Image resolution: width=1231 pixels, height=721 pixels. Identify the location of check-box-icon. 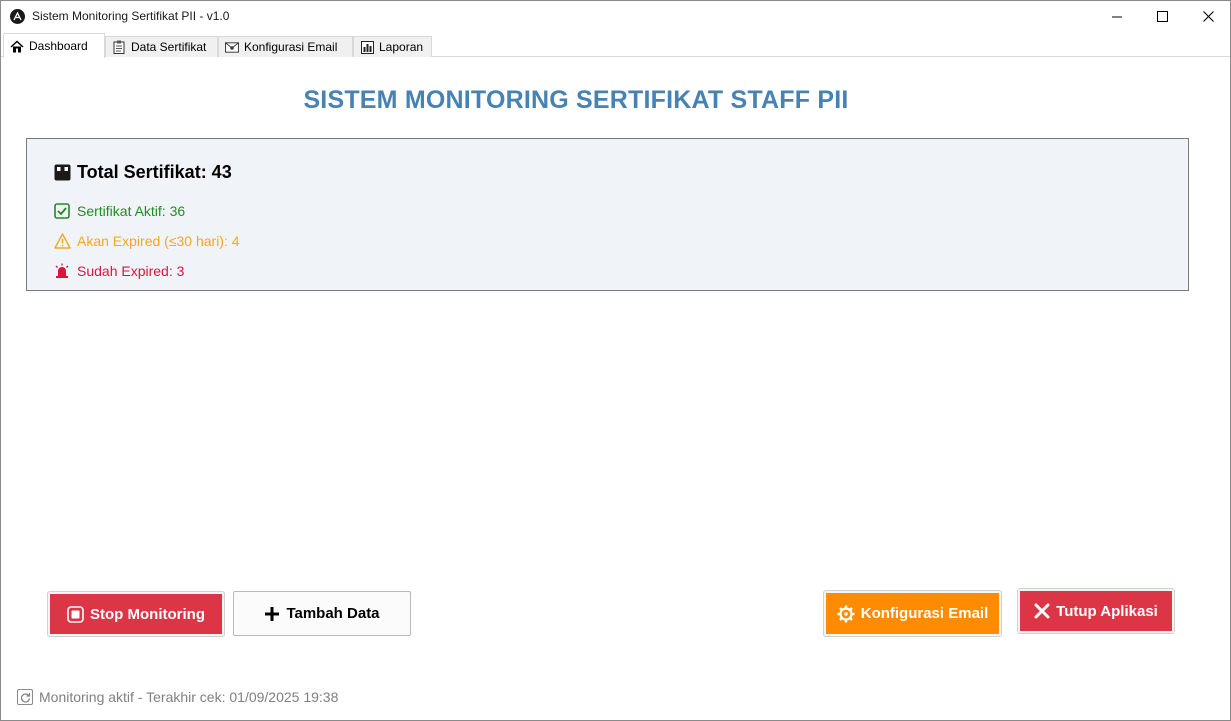
(62, 211).